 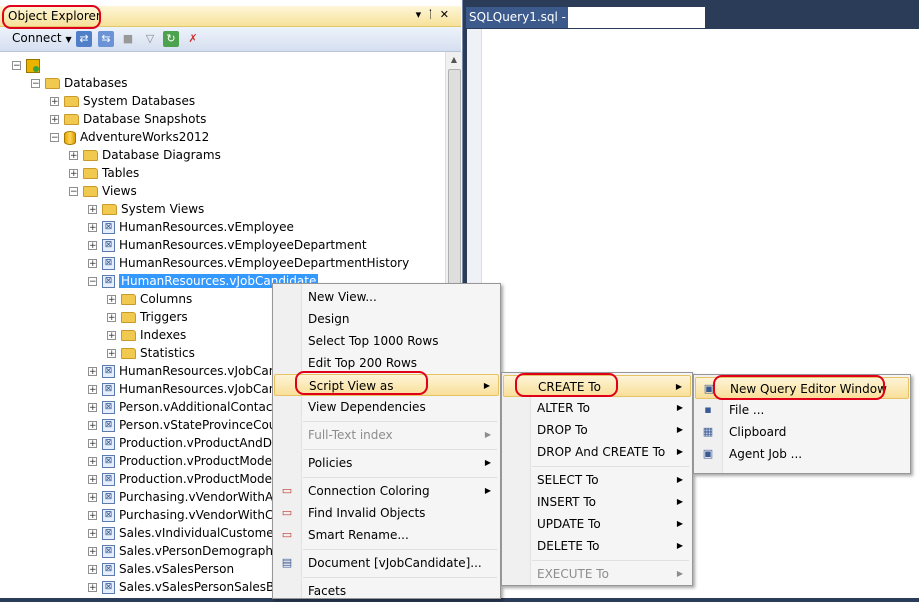 I want to click on filter-icon: ▽, so click(x=150, y=39).